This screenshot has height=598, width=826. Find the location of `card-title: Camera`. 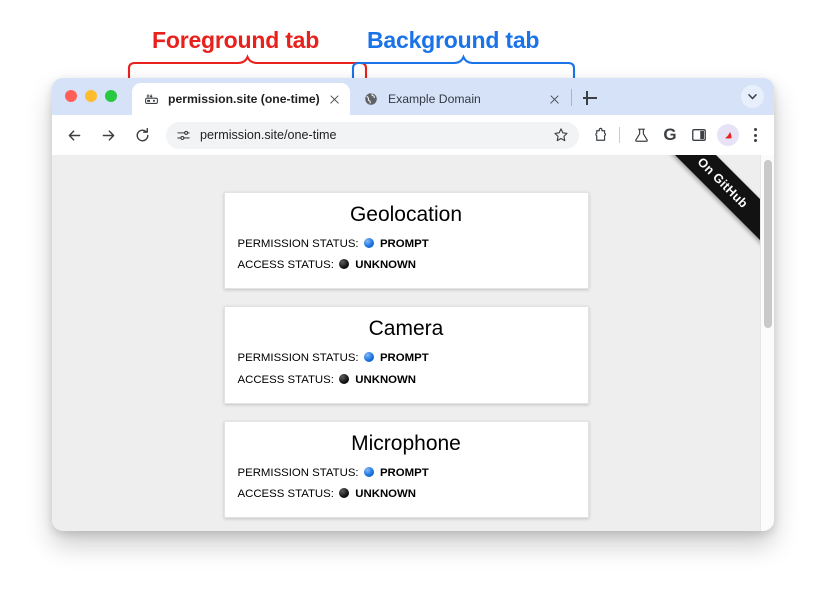

card-title: Camera is located at coordinates (406, 329).